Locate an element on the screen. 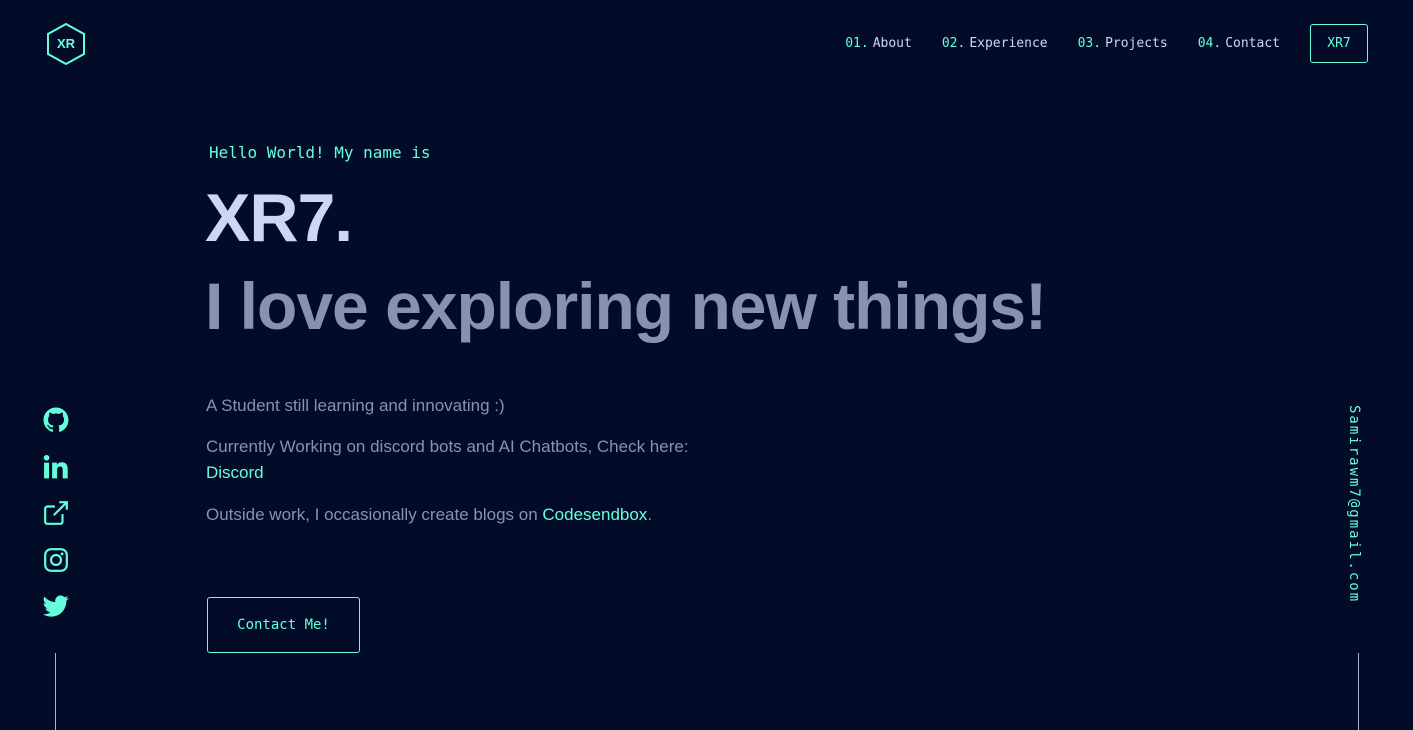 This screenshot has height=730, width=1413. github-link is located at coordinates (56, 420).